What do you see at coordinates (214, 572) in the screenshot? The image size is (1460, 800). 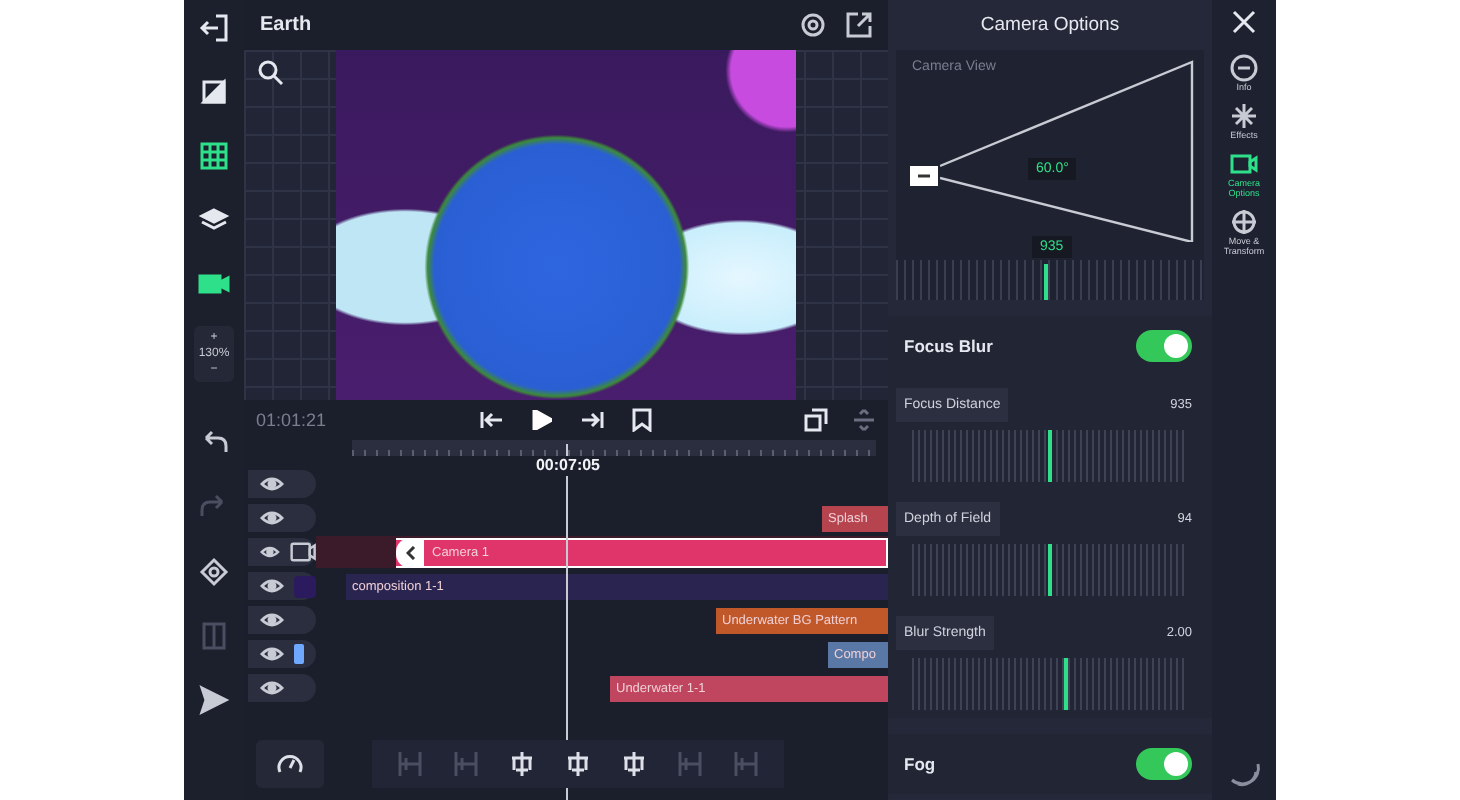 I see `keyframe-icon` at bounding box center [214, 572].